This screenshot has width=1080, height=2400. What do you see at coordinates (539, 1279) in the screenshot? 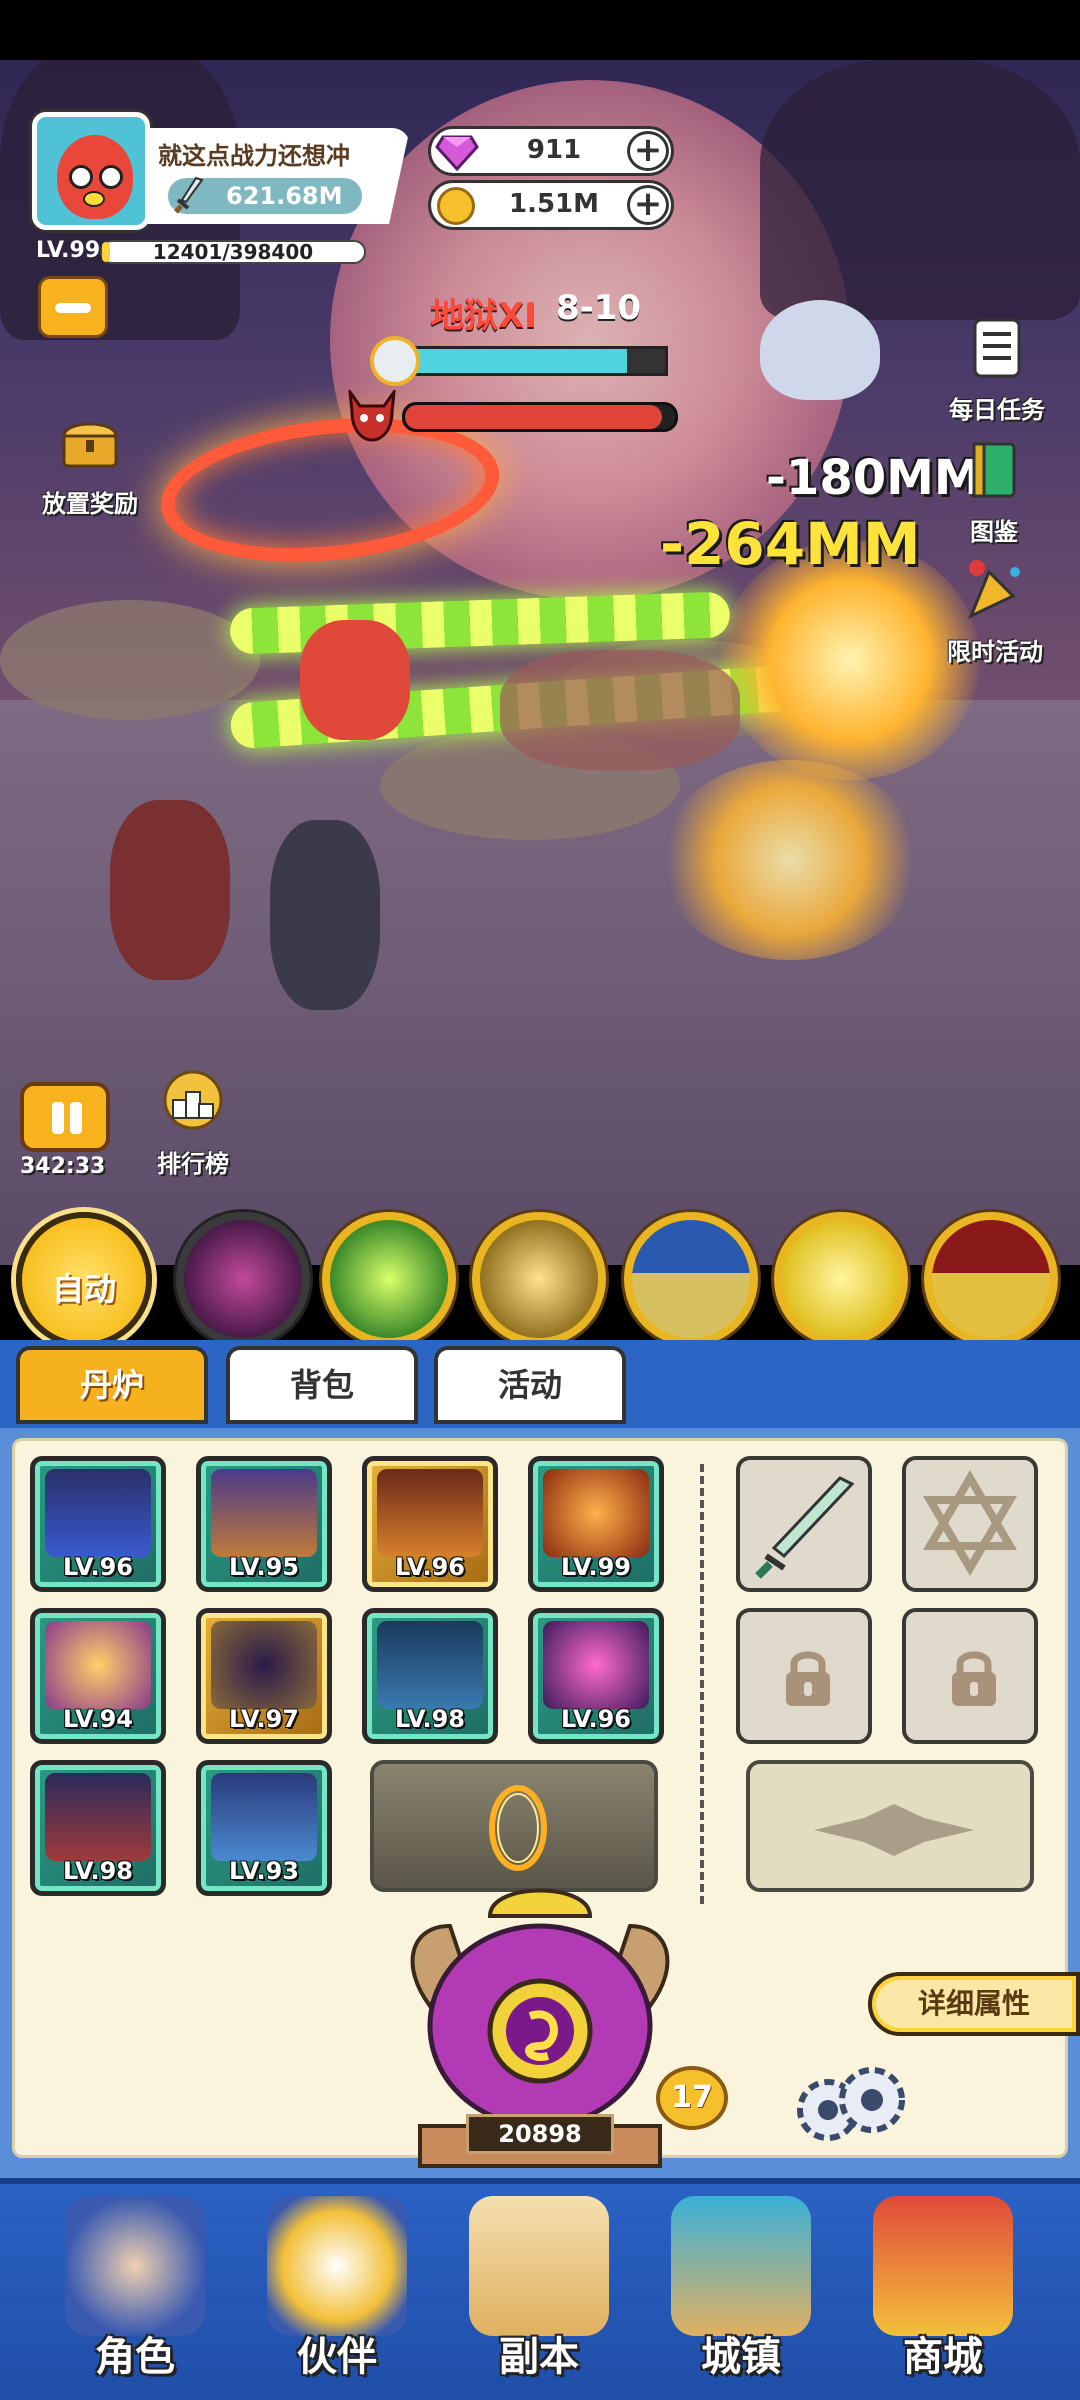
I see `skill-golden-array` at bounding box center [539, 1279].